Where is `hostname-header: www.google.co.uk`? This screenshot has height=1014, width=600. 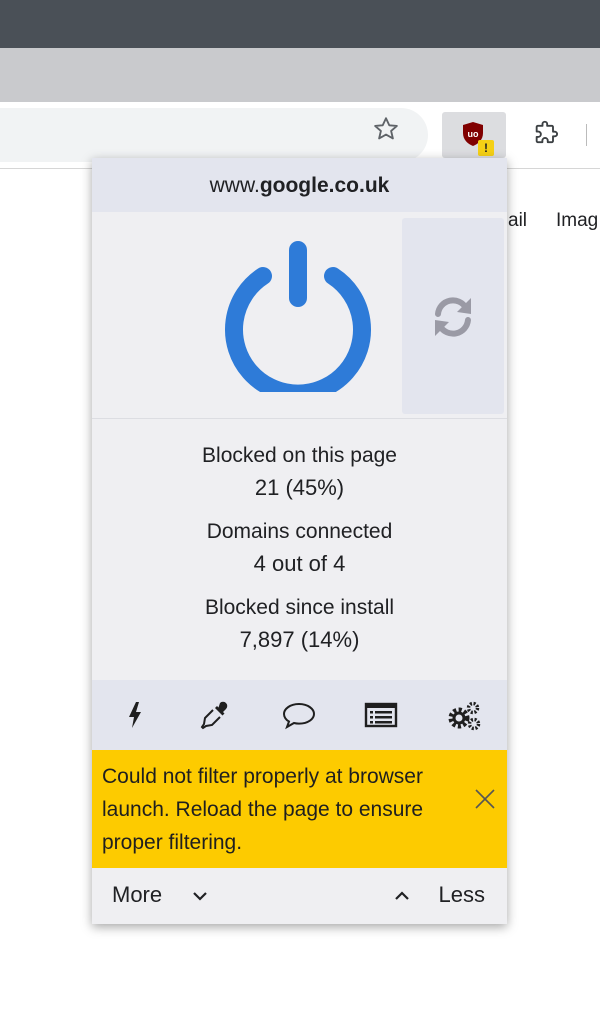
hostname-header: www.google.co.uk is located at coordinates (299, 185).